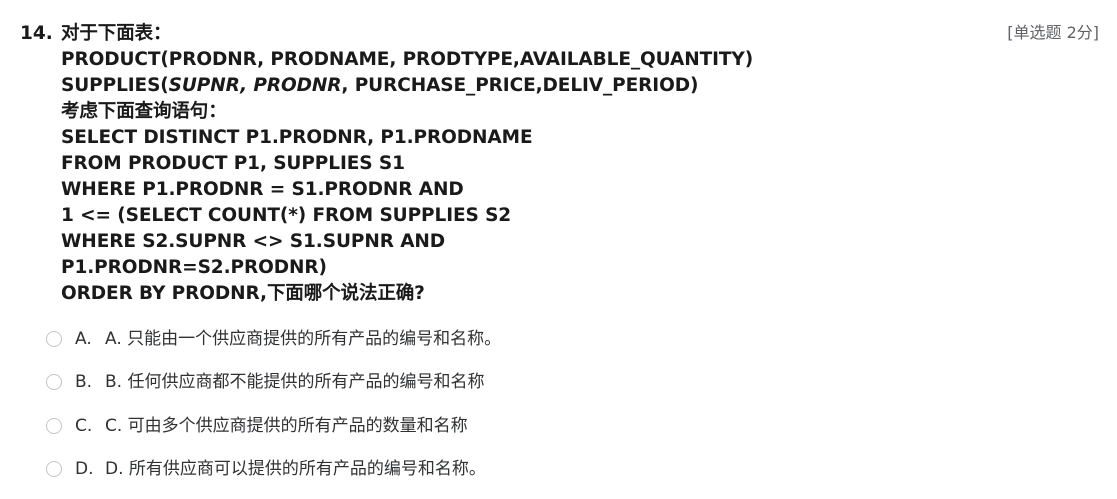 Image resolution: width=1117 pixels, height=499 pixels. What do you see at coordinates (255, 85) in the screenshot?
I see `supplies-key-columns: SUPNR, PRODNR` at bounding box center [255, 85].